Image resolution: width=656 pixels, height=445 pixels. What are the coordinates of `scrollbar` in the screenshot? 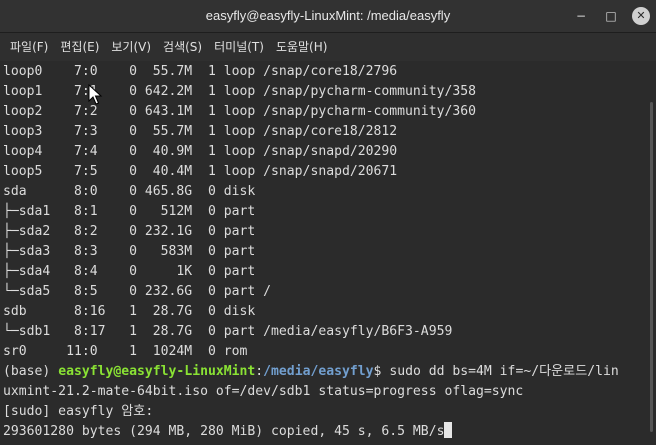 It's located at (651, 253).